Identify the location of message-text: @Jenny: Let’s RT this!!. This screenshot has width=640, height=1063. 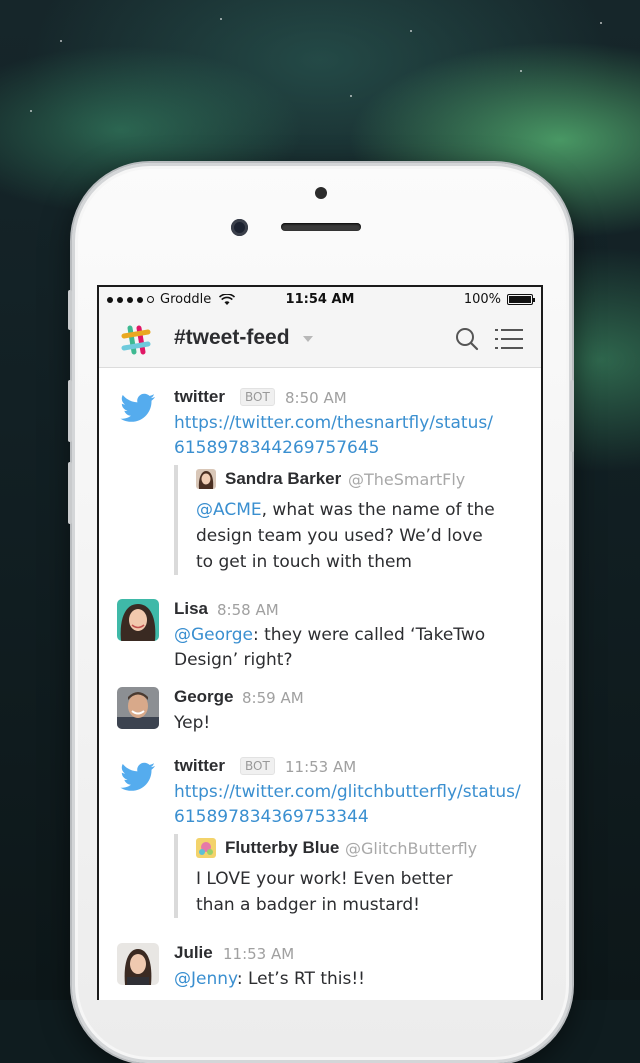
(349, 979).